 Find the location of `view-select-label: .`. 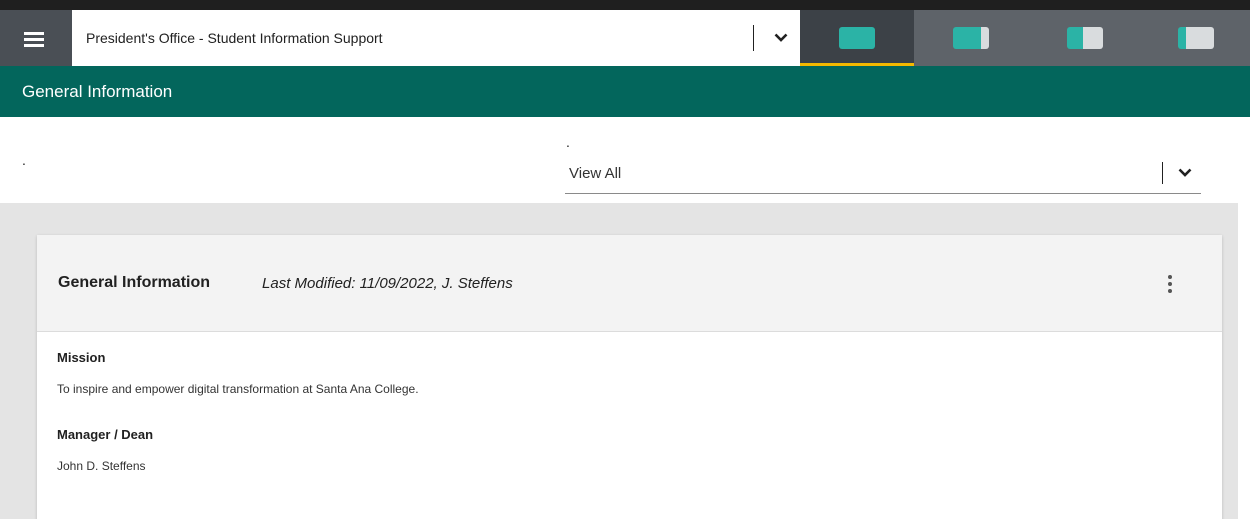

view-select-label: . is located at coordinates (568, 142).